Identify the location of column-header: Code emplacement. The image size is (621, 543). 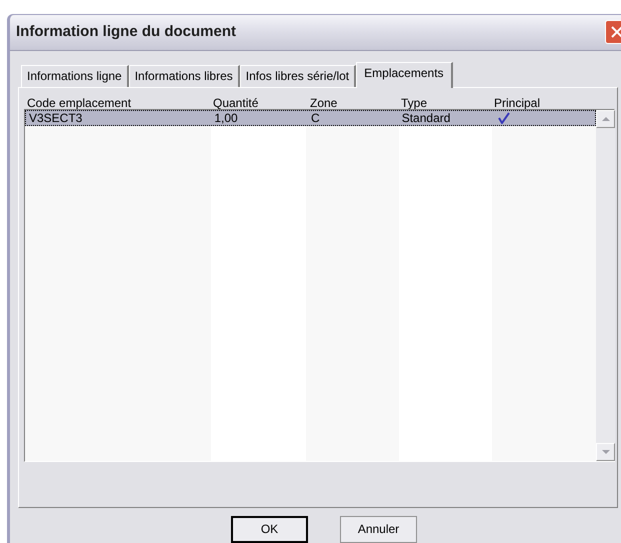
(117, 101).